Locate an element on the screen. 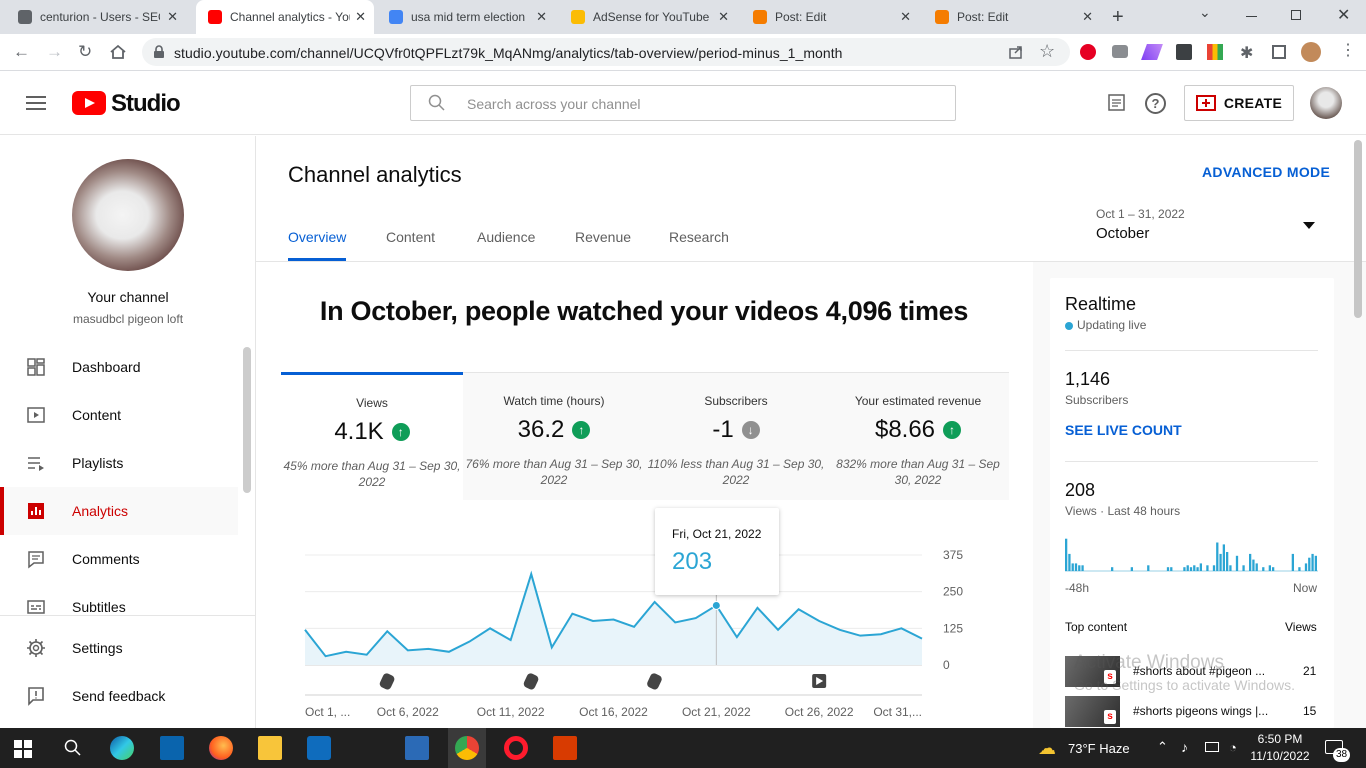  video-editor-icon is located at coordinates (417, 748).